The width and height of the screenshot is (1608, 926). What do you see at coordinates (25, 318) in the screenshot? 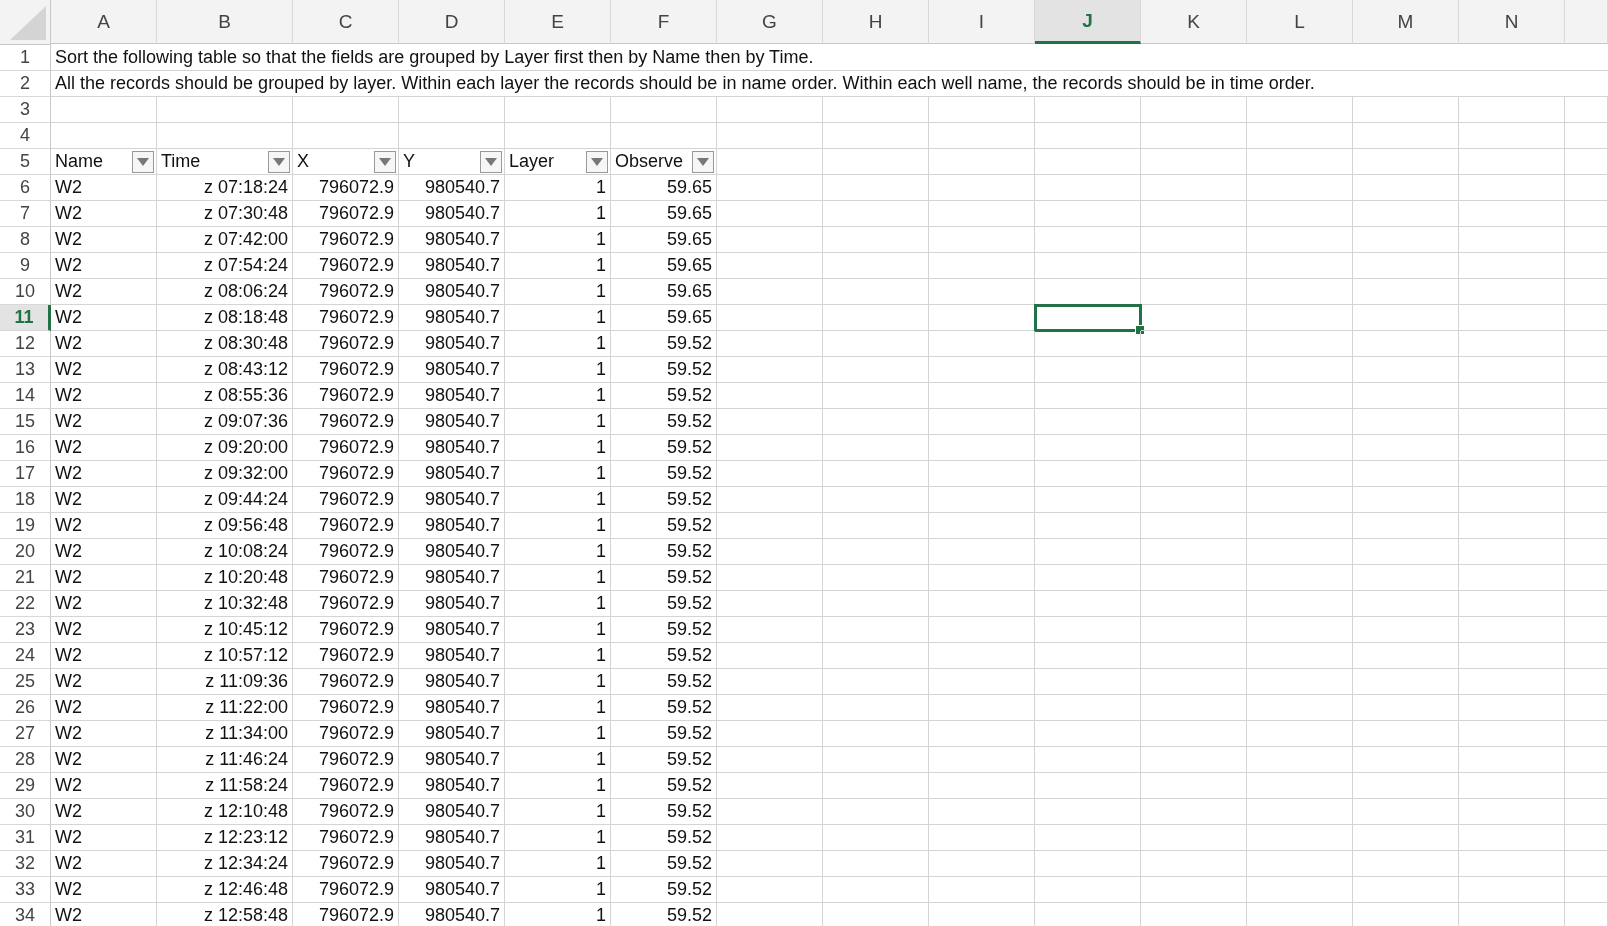
I see `row-header: 11` at bounding box center [25, 318].